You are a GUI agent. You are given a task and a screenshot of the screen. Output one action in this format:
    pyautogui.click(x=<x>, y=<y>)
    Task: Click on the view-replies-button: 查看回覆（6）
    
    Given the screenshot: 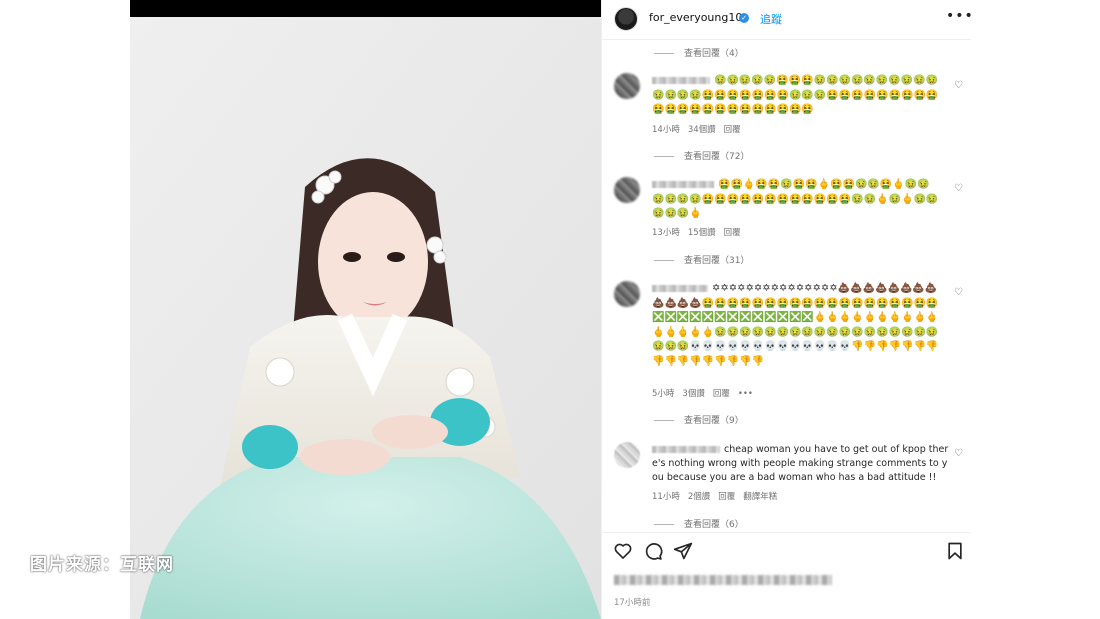 What is the action you would take?
    pyautogui.click(x=699, y=523)
    